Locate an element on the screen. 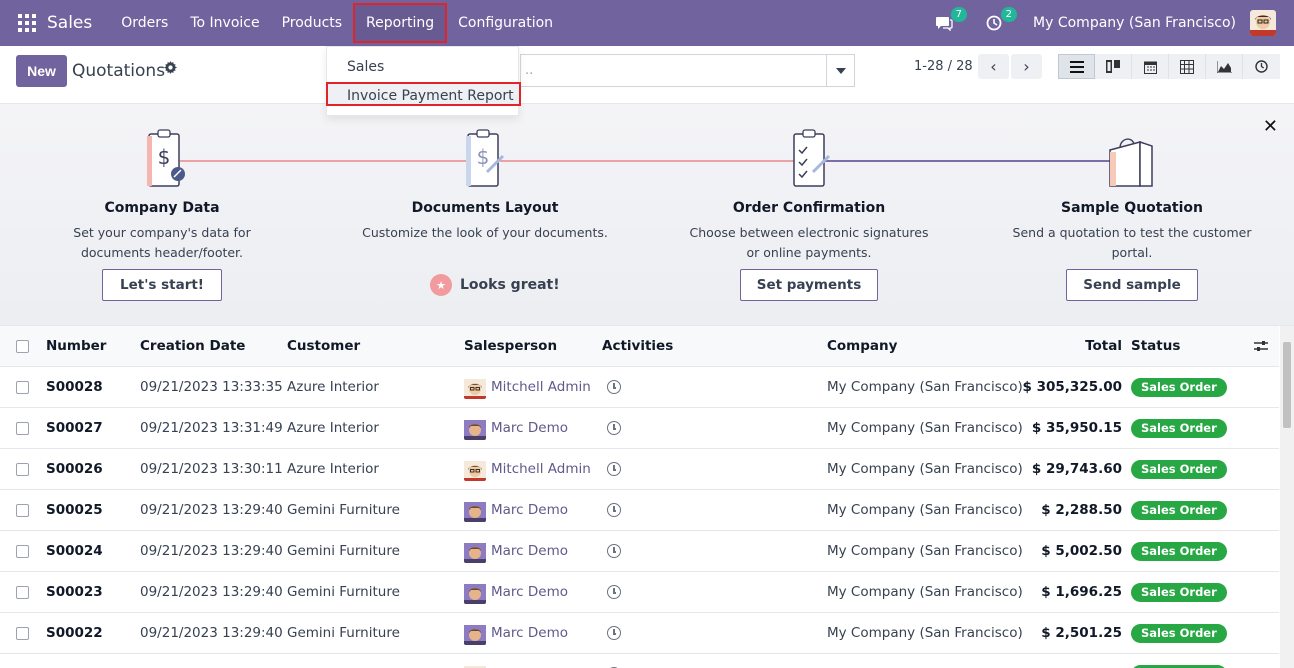  pager-value: 1-28 / 28 is located at coordinates (943, 66).